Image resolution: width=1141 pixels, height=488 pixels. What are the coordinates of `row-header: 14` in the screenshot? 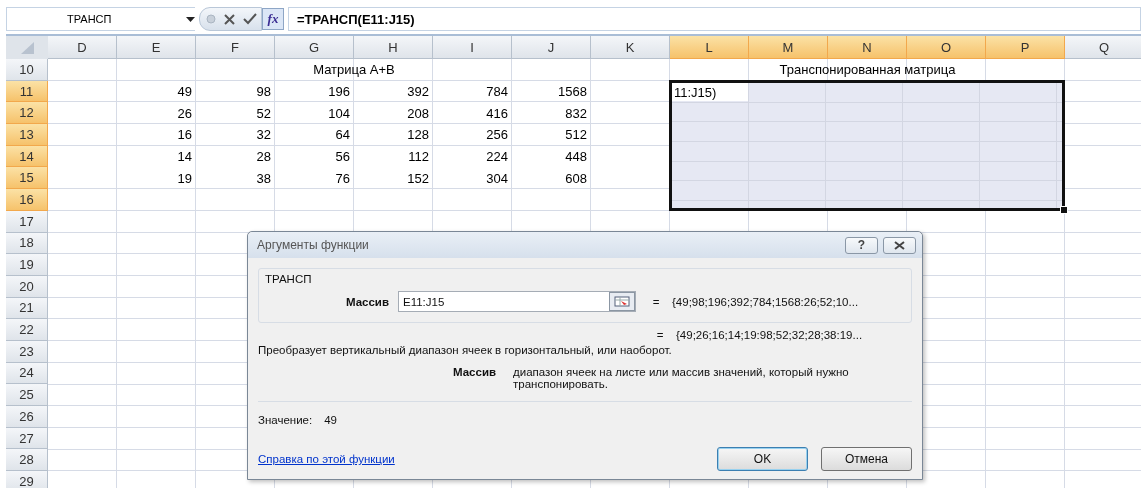 It's located at (27, 156).